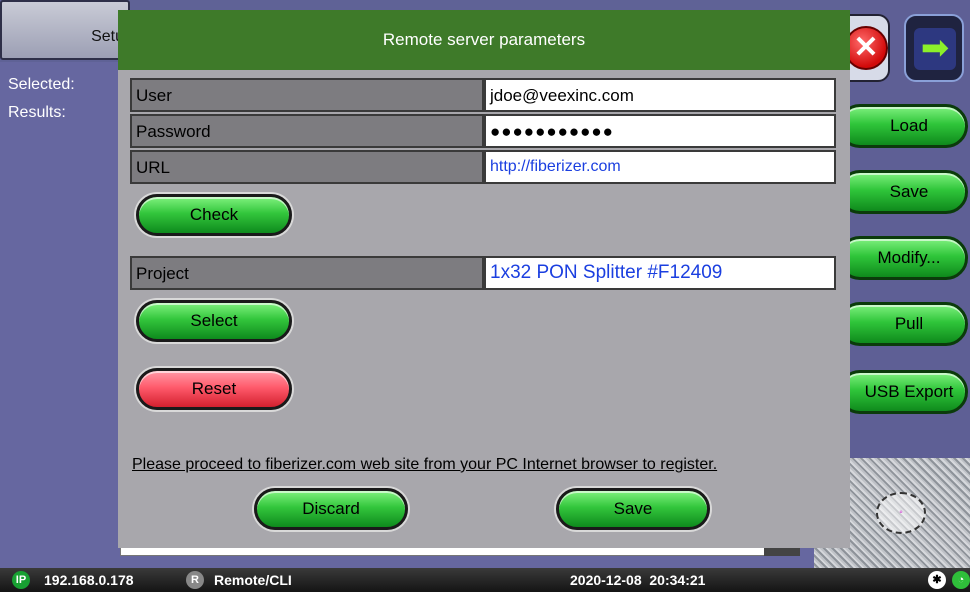 The image size is (970, 592). What do you see at coordinates (660, 95) in the screenshot?
I see `user-field: jdoe@veexinc.com` at bounding box center [660, 95].